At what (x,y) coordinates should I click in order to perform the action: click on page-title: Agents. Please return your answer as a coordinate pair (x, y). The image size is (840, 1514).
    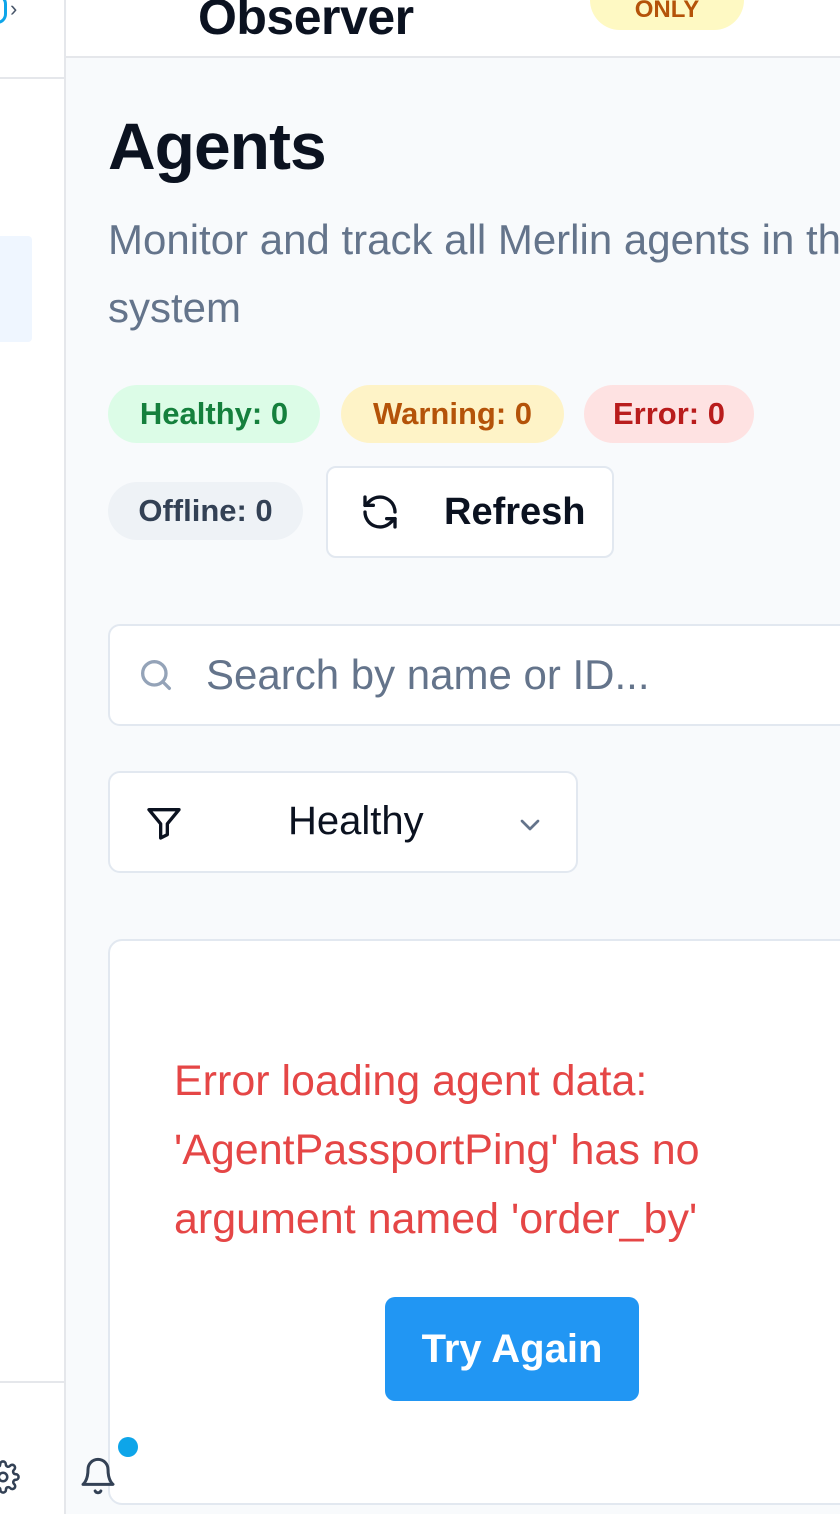
    Looking at the image, I should click on (217, 146).